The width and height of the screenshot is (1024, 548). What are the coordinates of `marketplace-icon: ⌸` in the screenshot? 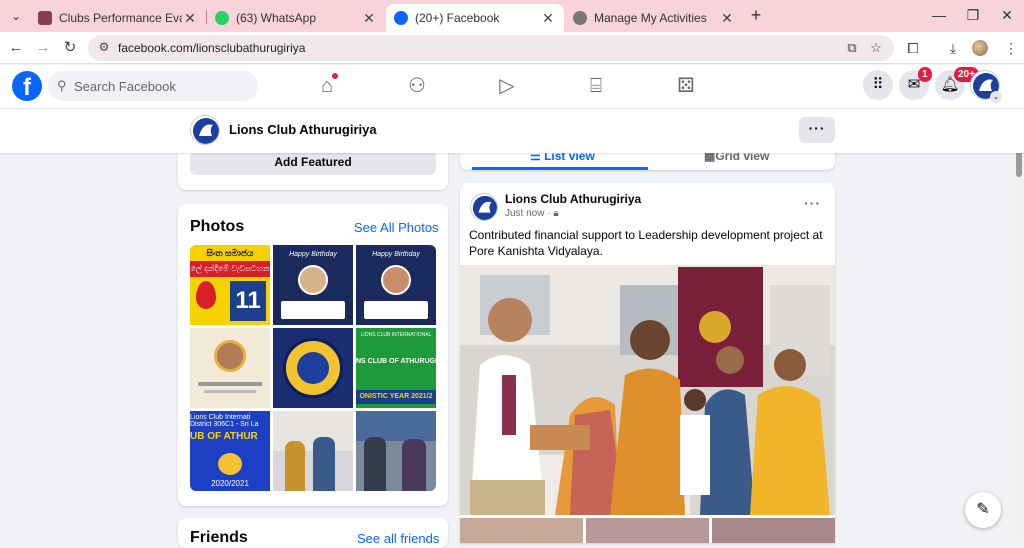 It's located at (596, 86).